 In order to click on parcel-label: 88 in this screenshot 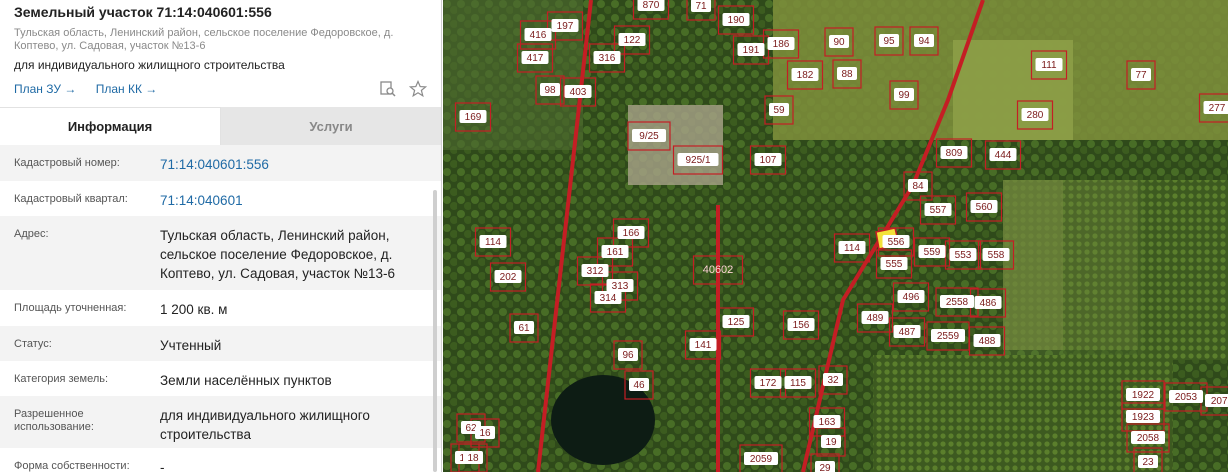, I will do `click(847, 74)`.